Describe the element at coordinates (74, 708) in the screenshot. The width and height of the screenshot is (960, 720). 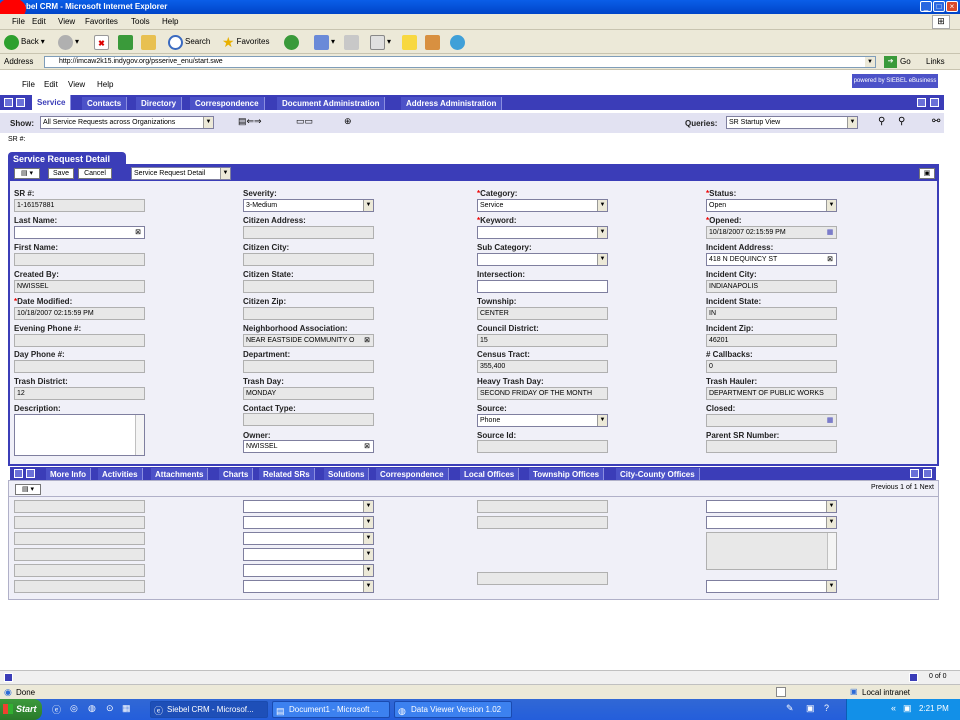
I see `quicklaunch-outlook-icon: ◎` at that location.